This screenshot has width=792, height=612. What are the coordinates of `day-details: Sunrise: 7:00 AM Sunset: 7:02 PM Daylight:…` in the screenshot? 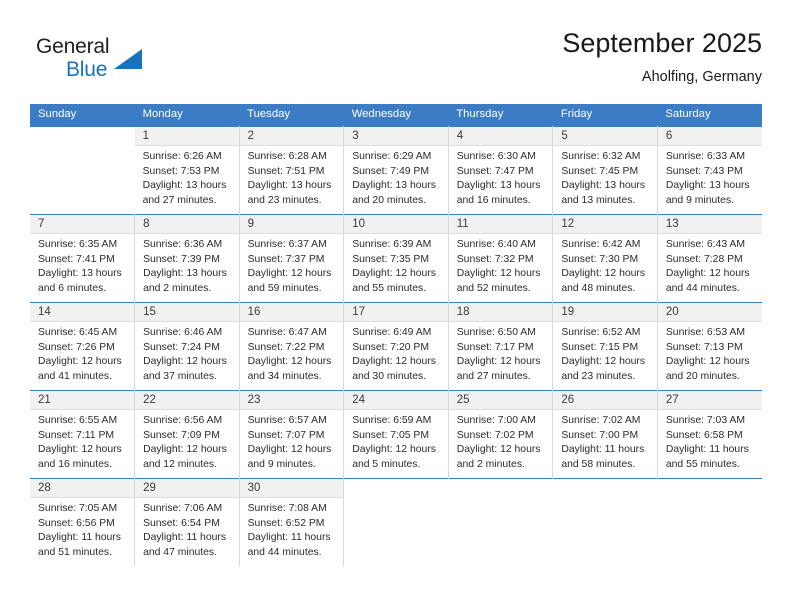 It's located at (501, 444).